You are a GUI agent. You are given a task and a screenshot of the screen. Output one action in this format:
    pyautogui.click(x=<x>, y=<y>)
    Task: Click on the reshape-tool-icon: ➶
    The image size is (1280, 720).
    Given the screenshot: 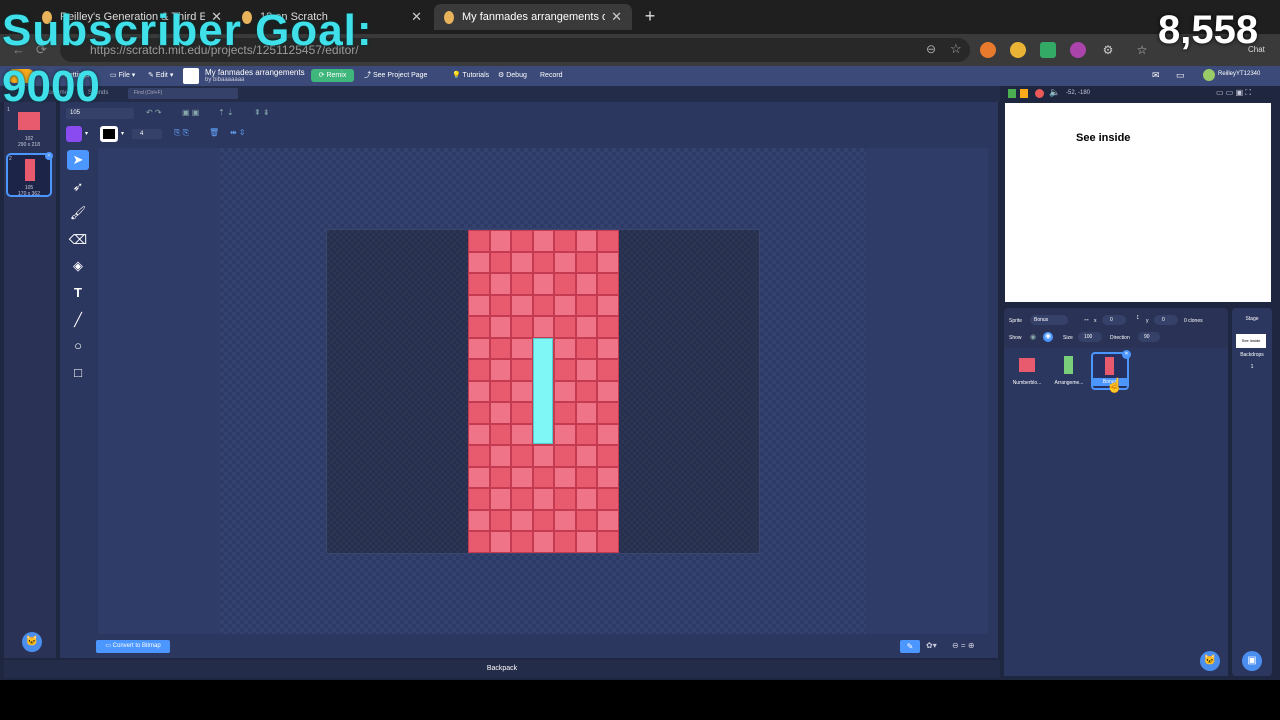 What is the action you would take?
    pyautogui.click(x=78, y=187)
    